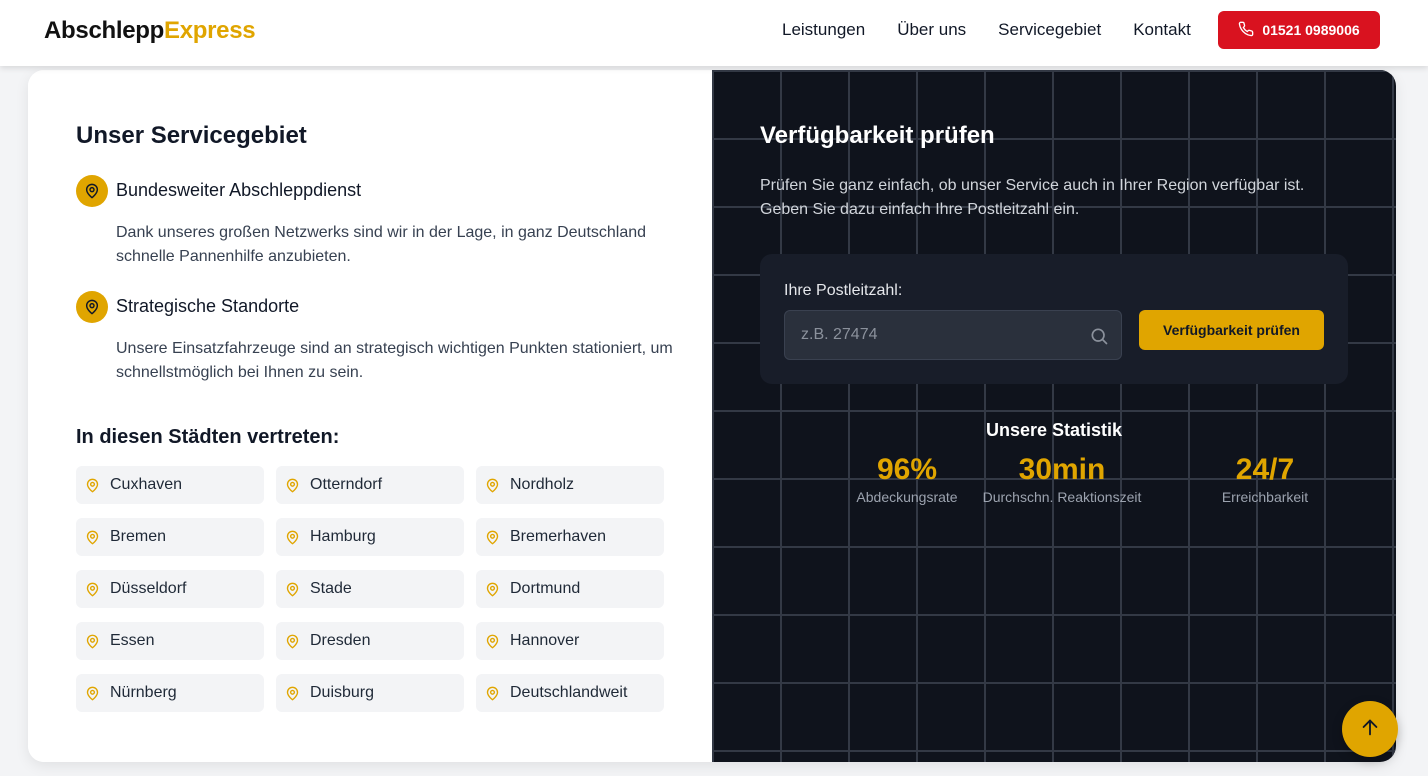  What do you see at coordinates (209, 30) in the screenshot?
I see `logo-text-accent: Express` at bounding box center [209, 30].